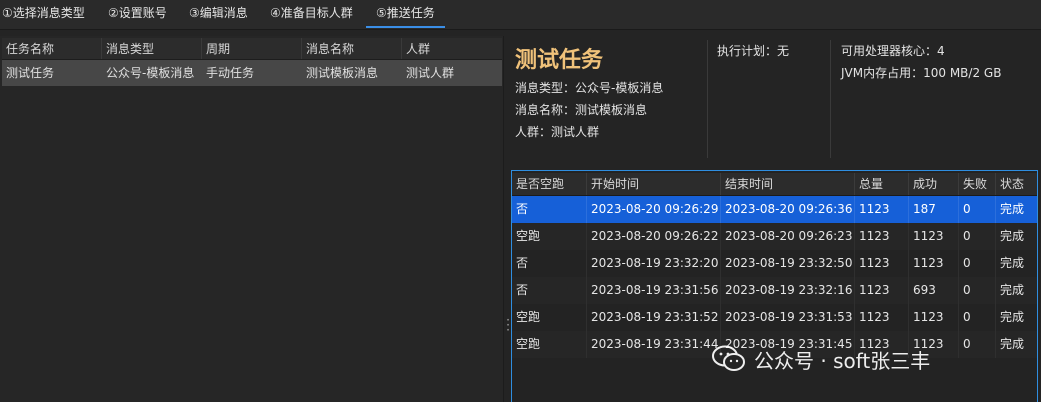  What do you see at coordinates (52, 48) in the screenshot?
I see `column-header-task-name: 任务名称` at bounding box center [52, 48].